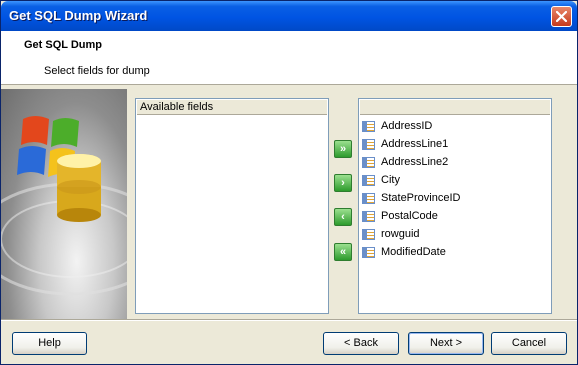 The height and width of the screenshot is (365, 578). I want to click on cancel-button-label: Cancel, so click(529, 343).